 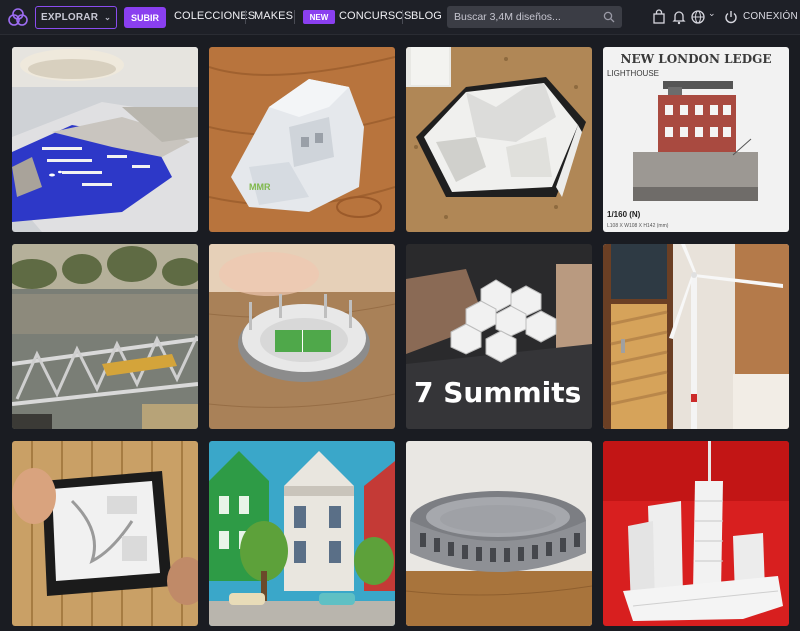 I want to click on design-card-wind-turbine, so click(x=696, y=336).